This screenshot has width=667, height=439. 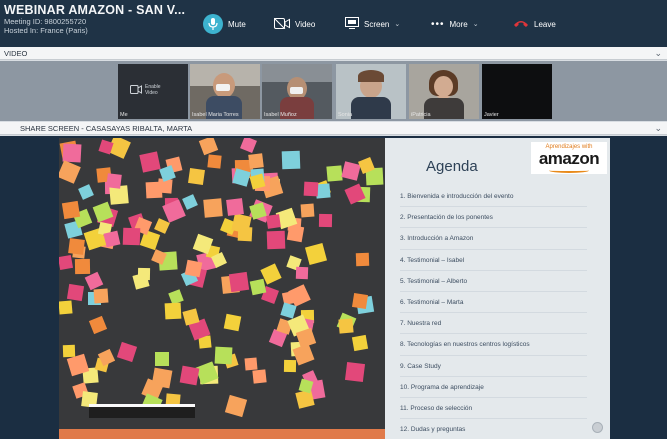 I want to click on amazon-logo-word: amazon, so click(x=569, y=158).